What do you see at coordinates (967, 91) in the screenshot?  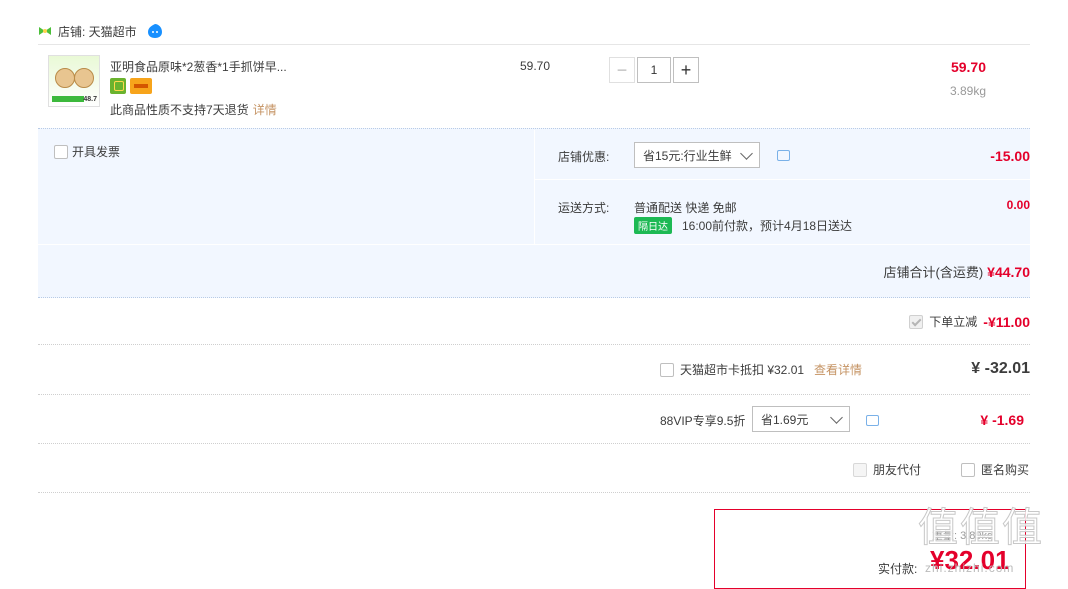 I see `item-weight: 3.89kg` at bounding box center [967, 91].